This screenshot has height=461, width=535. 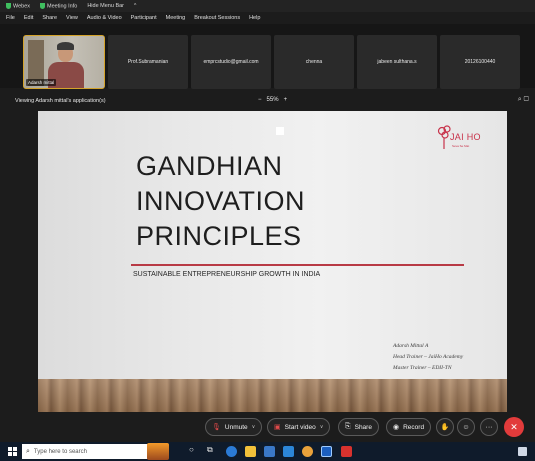 I want to click on record-button: ◉ Record, so click(x=409, y=427).